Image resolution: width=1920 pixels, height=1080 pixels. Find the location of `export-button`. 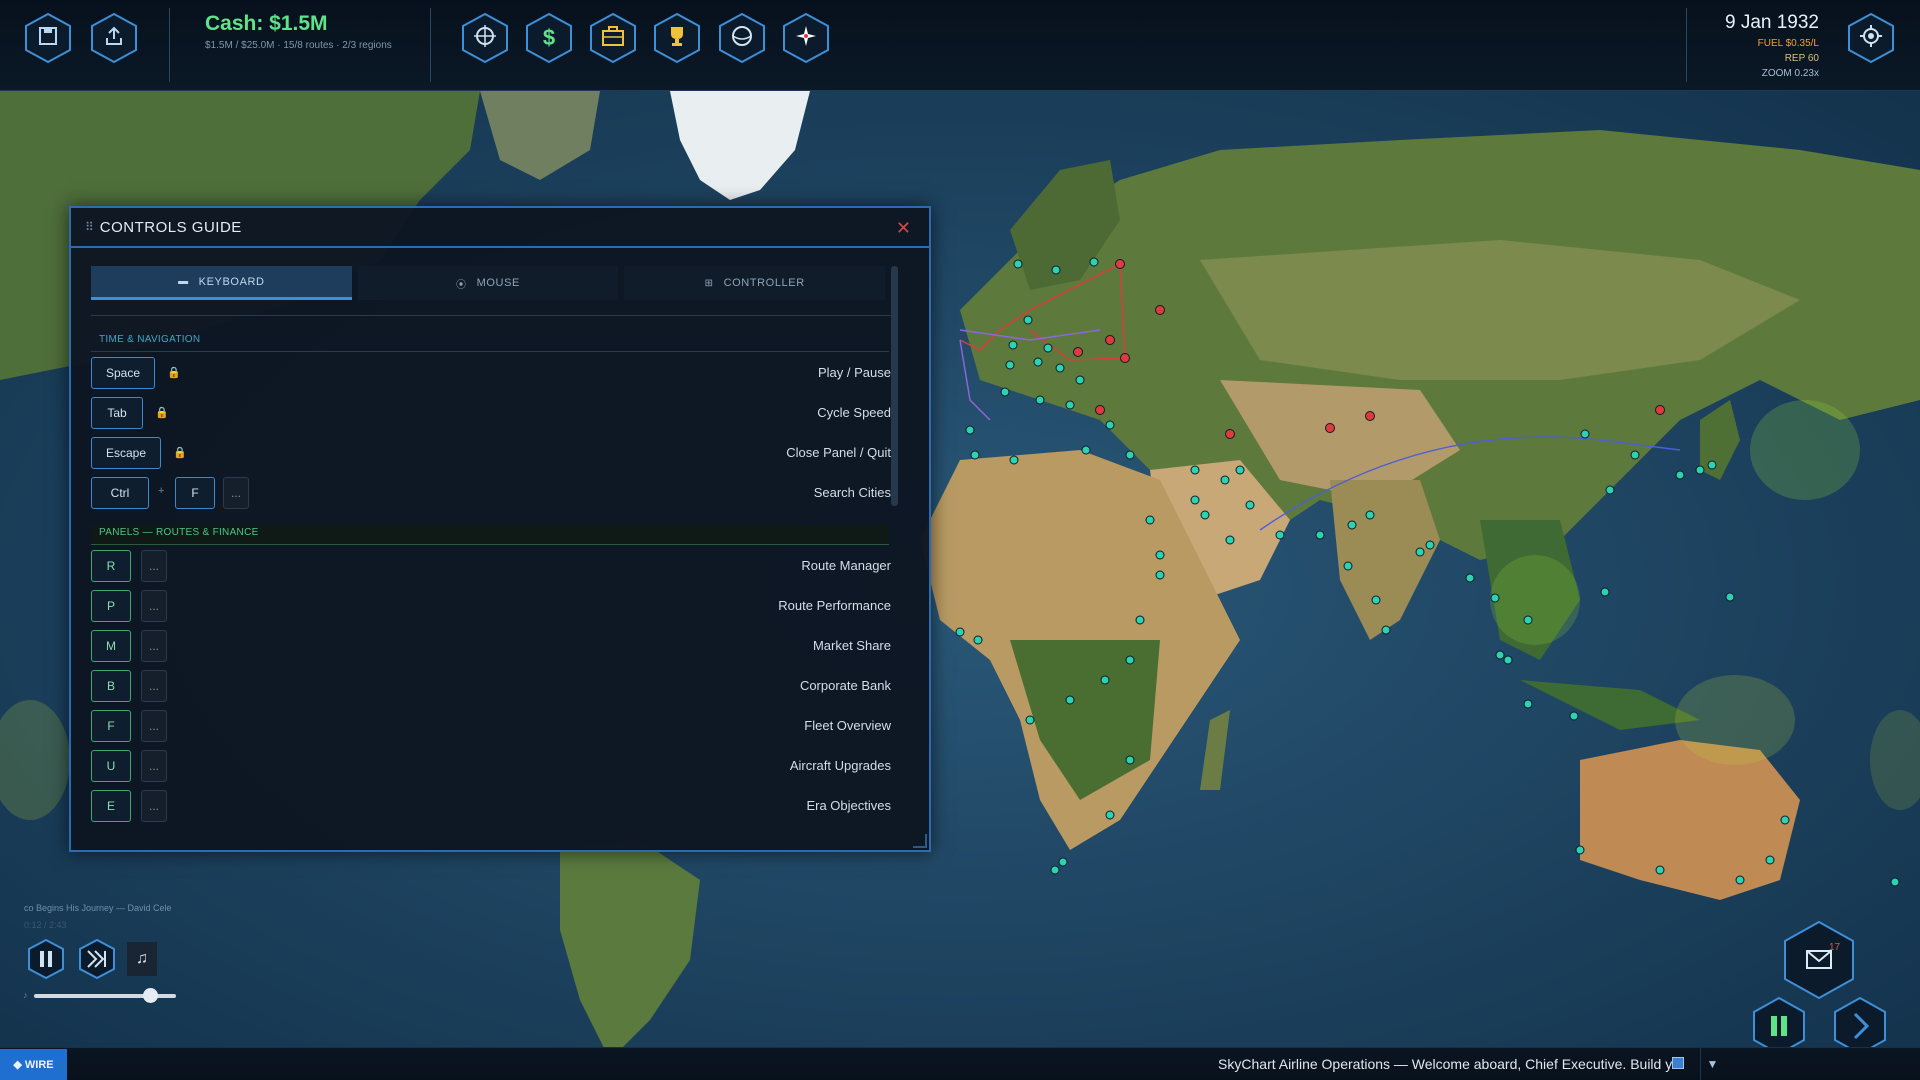

export-button is located at coordinates (114, 38).